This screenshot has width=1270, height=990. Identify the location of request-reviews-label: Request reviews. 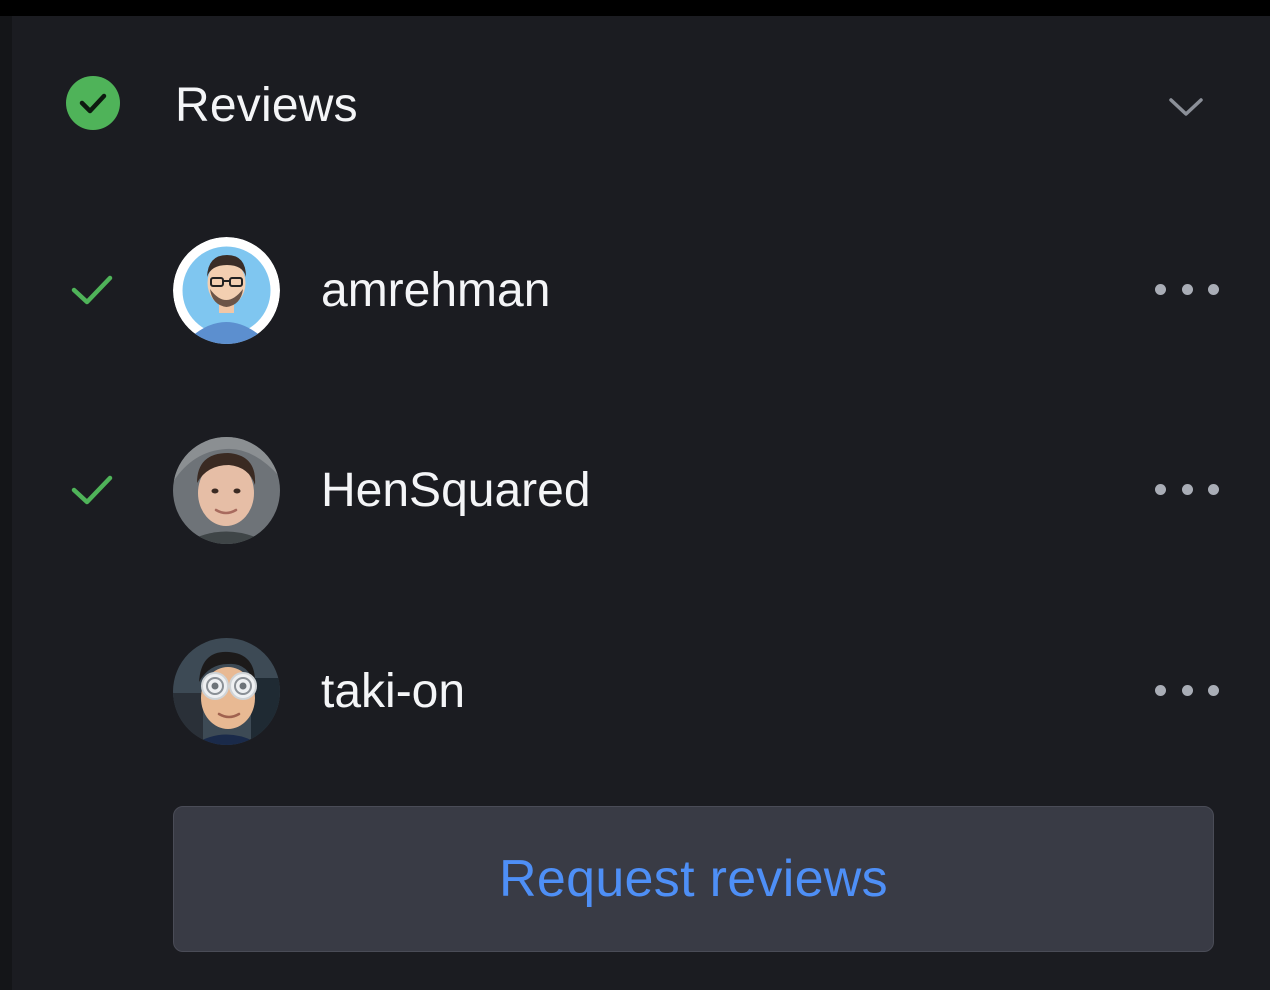
(693, 879).